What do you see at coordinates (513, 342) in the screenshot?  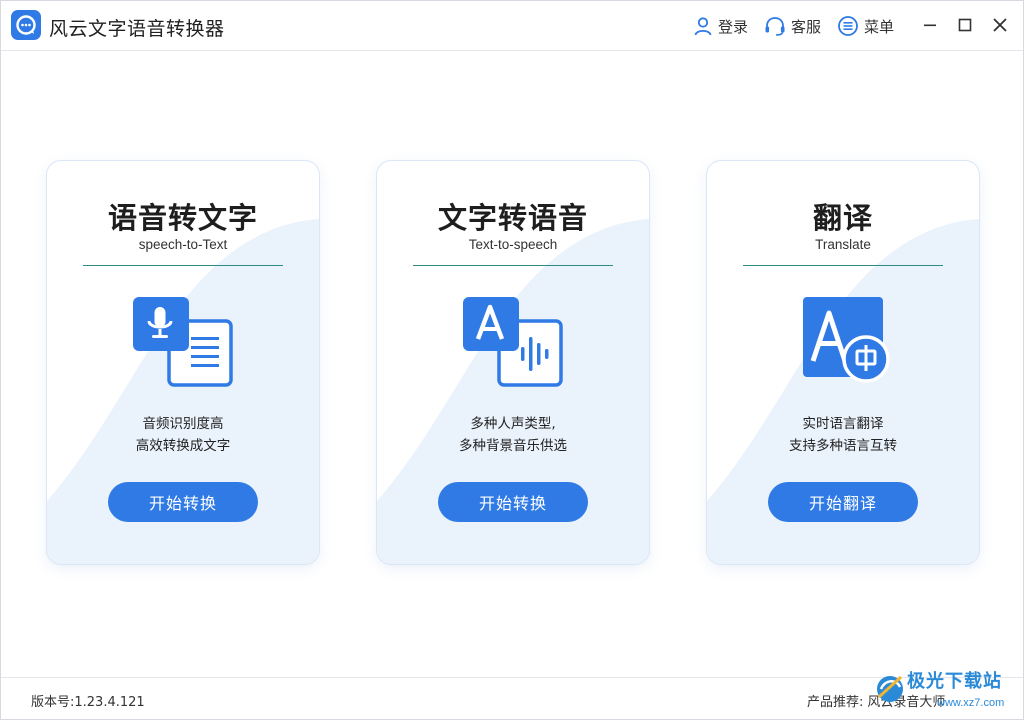 I see `text-to-speech-icon` at bounding box center [513, 342].